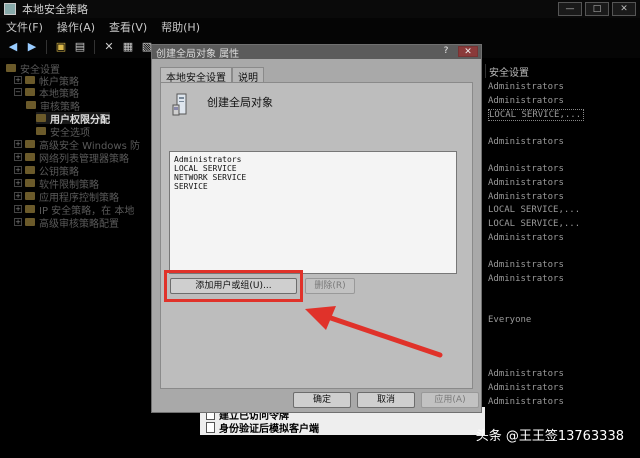 The width and height of the screenshot is (640, 458). I want to click on tree-item-firewall: + 高级安全 Windows 防, so click(77, 145).